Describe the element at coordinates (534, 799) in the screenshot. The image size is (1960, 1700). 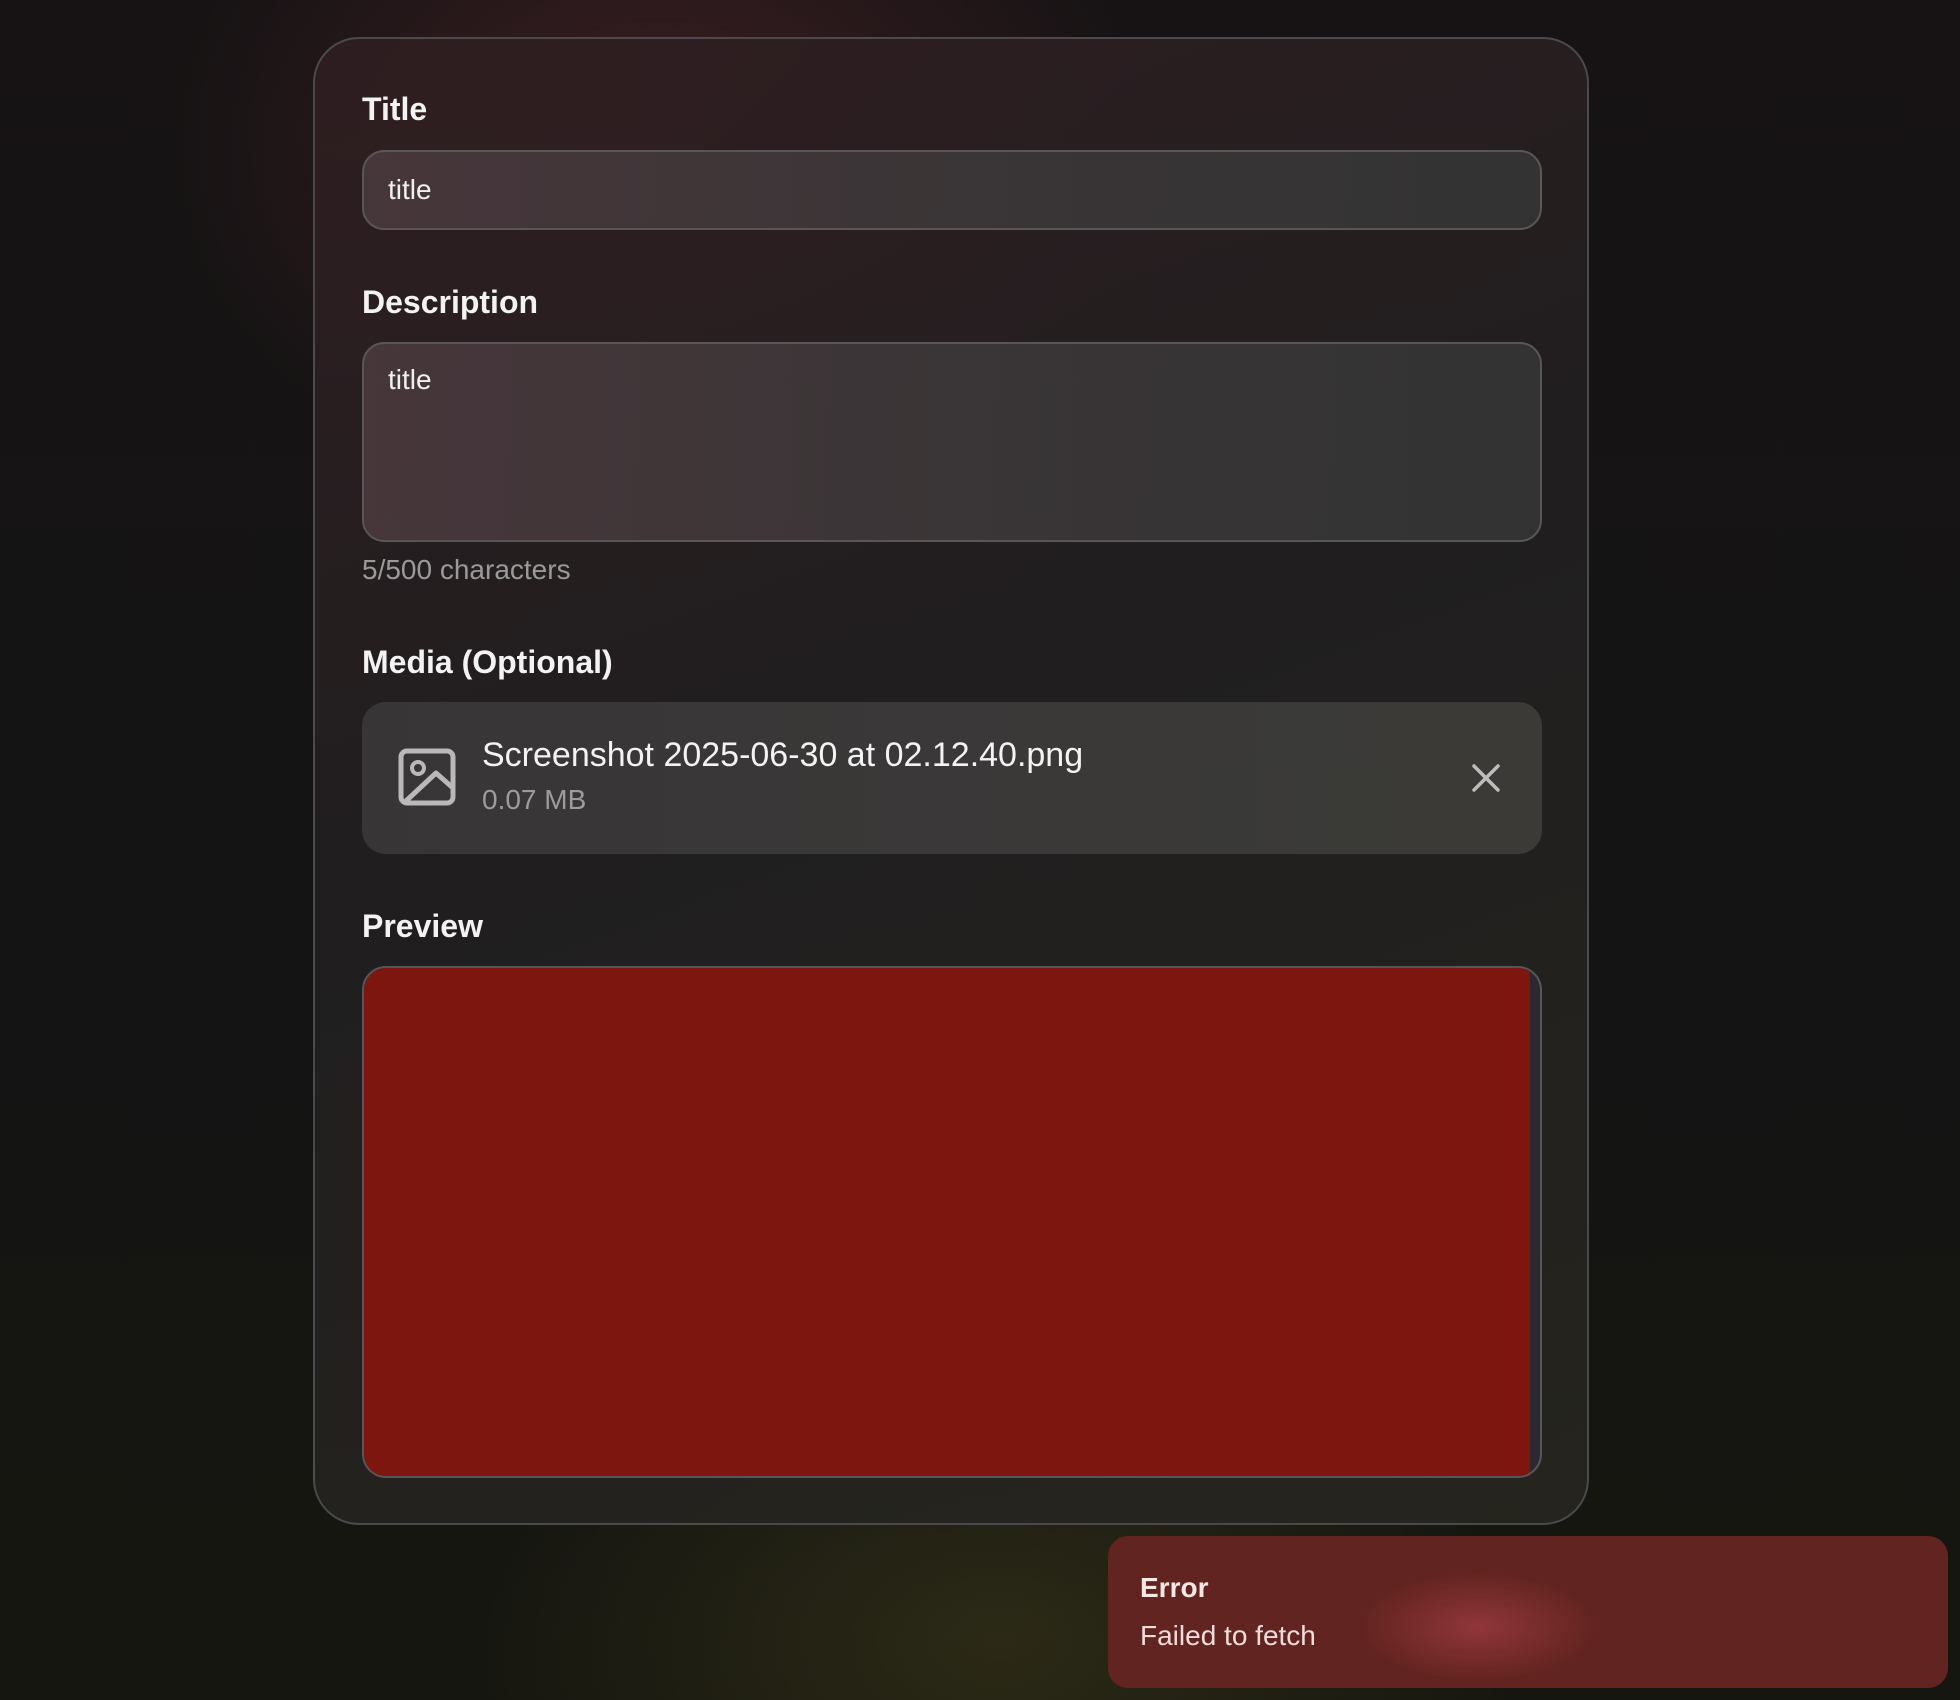
I see `media-file-size: 0.07 MB` at that location.